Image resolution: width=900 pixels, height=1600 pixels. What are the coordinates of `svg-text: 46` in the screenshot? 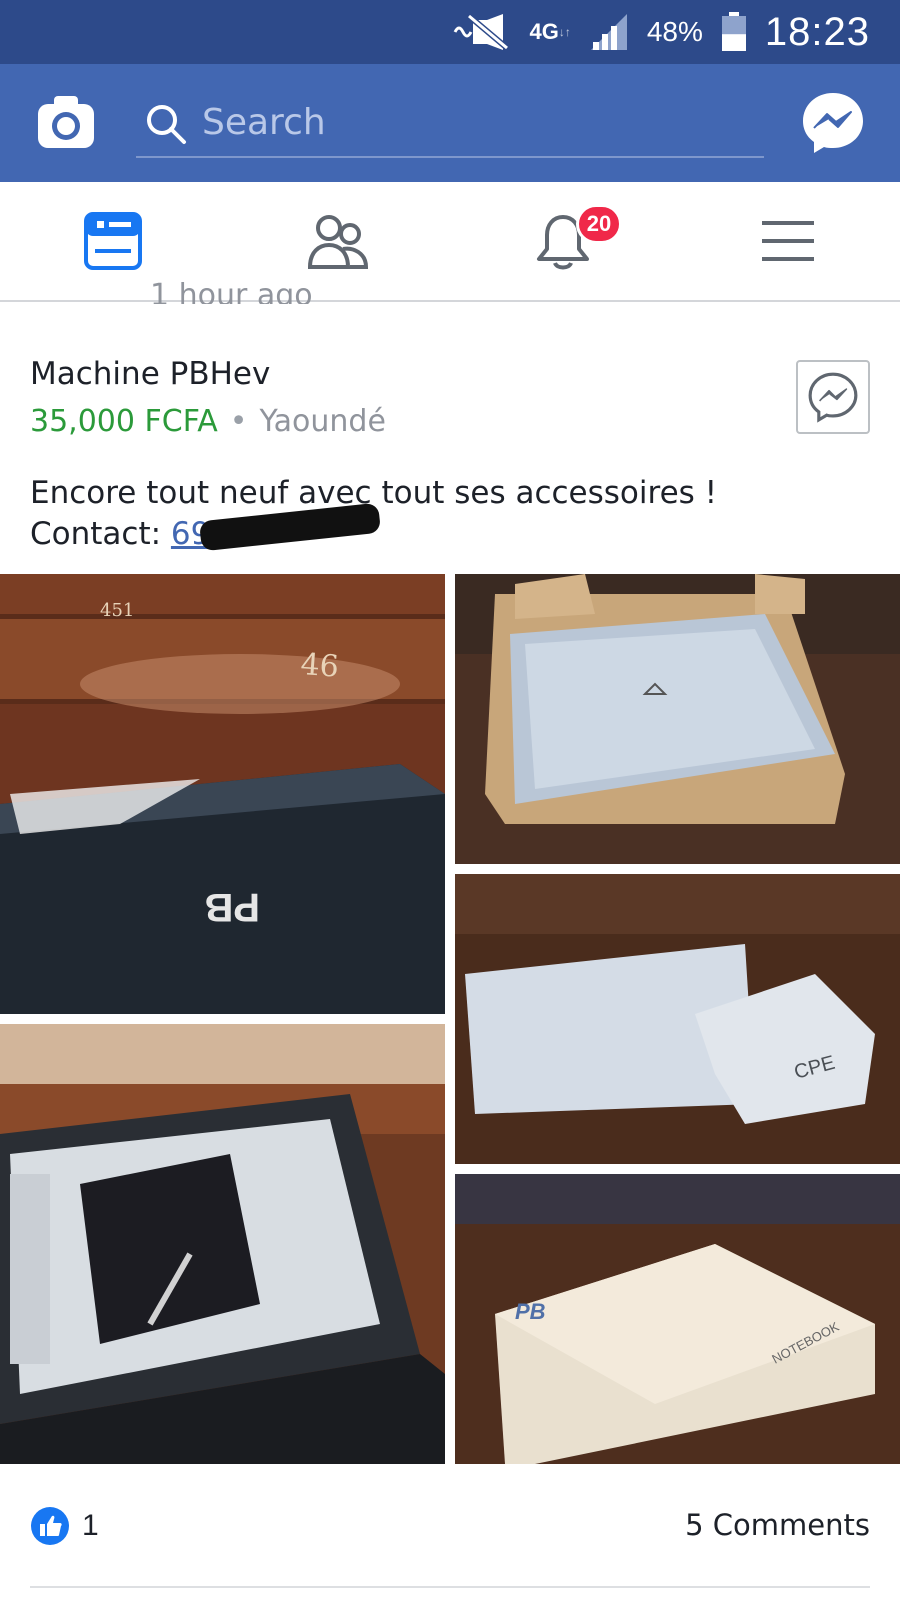 It's located at (319, 666).